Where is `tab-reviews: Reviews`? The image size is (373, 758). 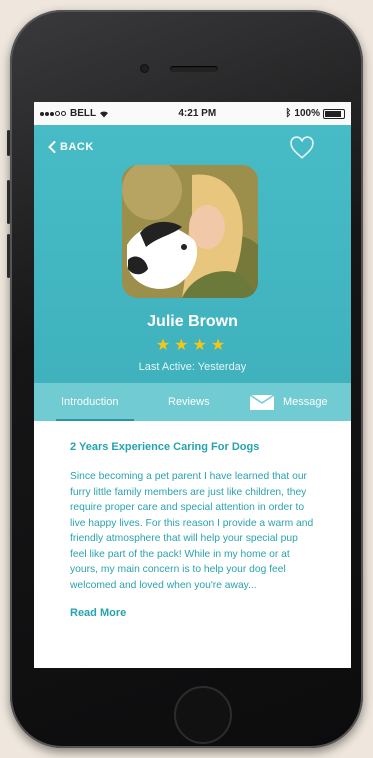
tab-reviews: Reviews is located at coordinates (189, 402).